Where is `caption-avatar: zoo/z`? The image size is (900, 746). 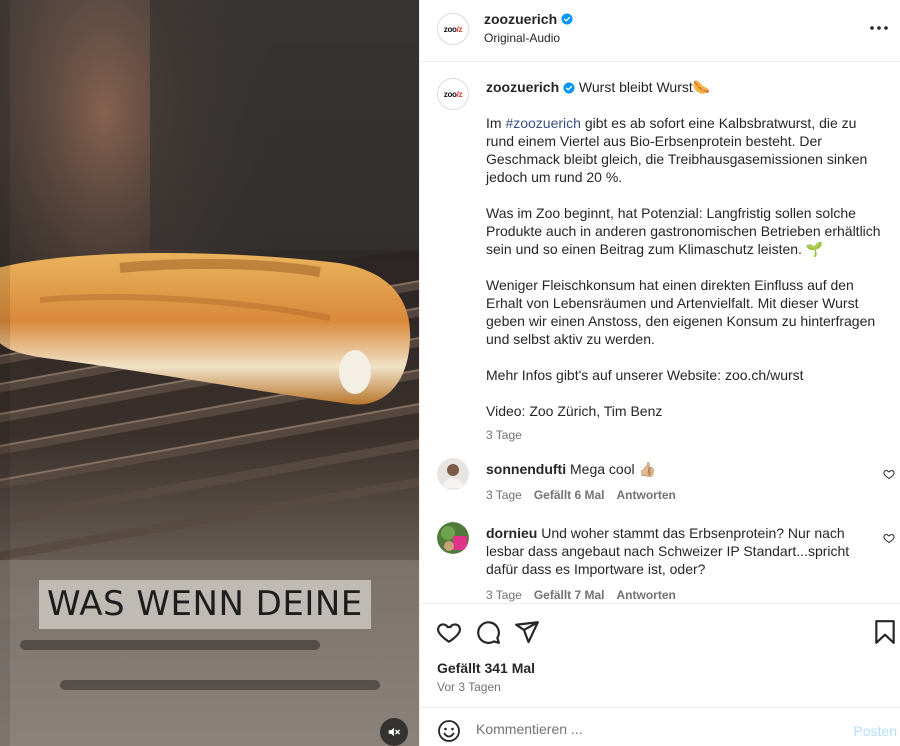
caption-avatar: zoo/z is located at coordinates (453, 94).